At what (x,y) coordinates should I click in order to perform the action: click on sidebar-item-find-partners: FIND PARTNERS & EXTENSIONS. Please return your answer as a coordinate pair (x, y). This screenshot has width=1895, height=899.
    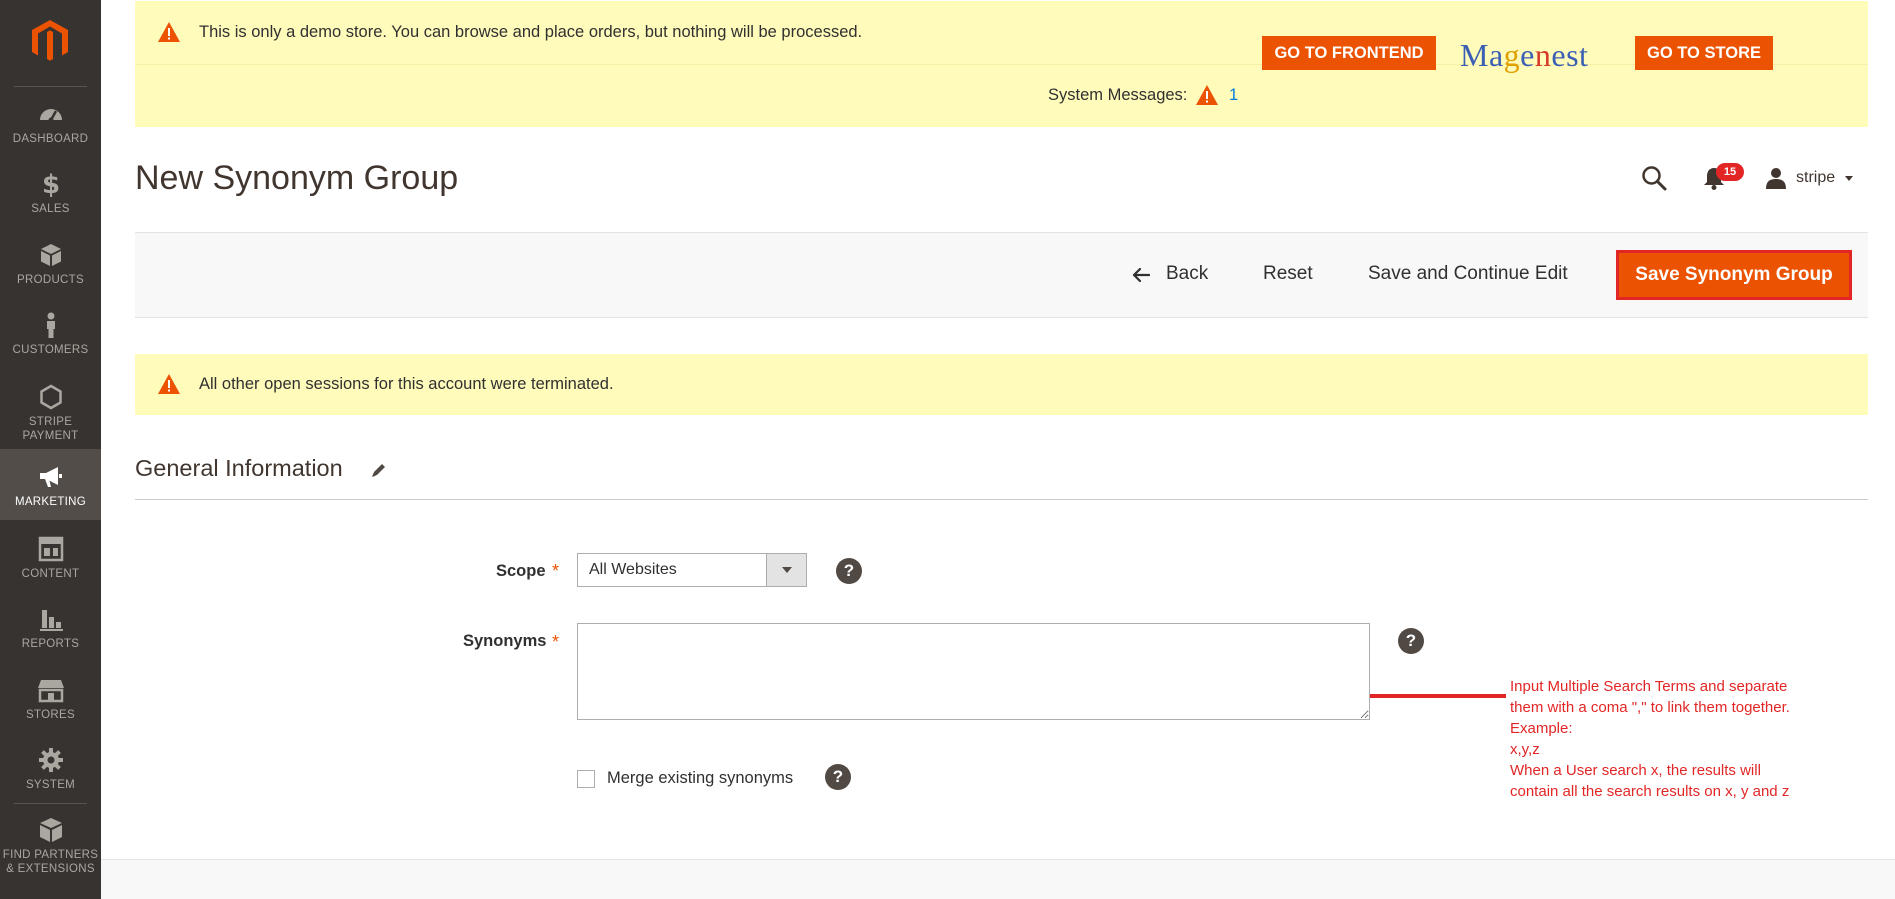
    Looking at the image, I should click on (50, 856).